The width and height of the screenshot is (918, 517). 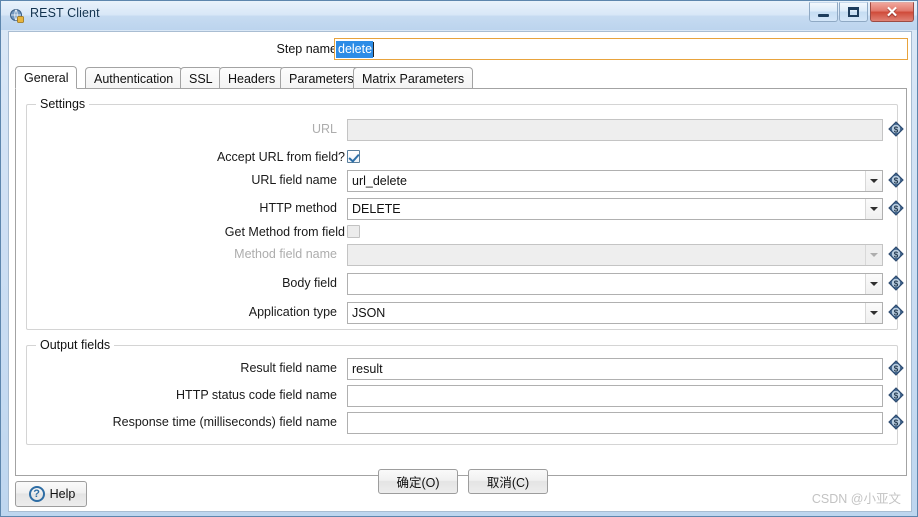 I want to click on application-type-value: JSON, so click(x=615, y=313).